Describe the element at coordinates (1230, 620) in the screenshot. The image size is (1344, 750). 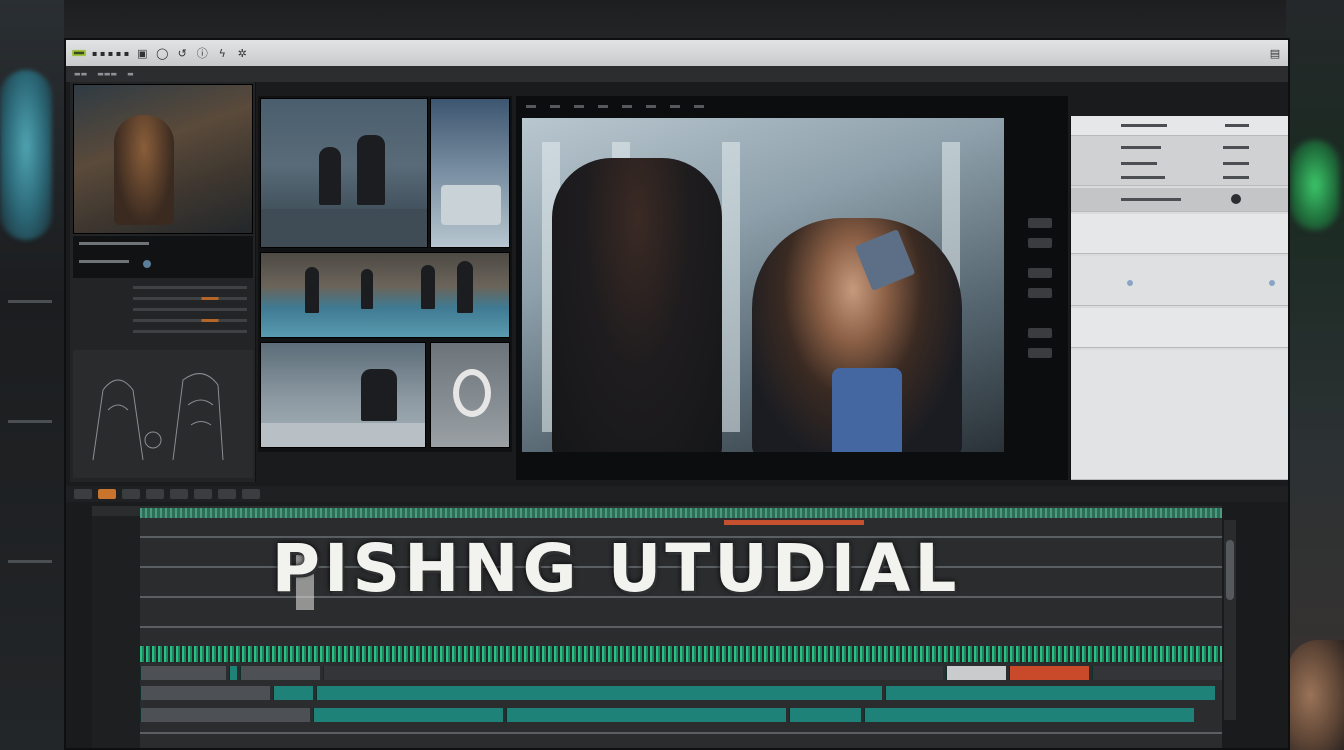
I see `timeline-scrollbar` at that location.